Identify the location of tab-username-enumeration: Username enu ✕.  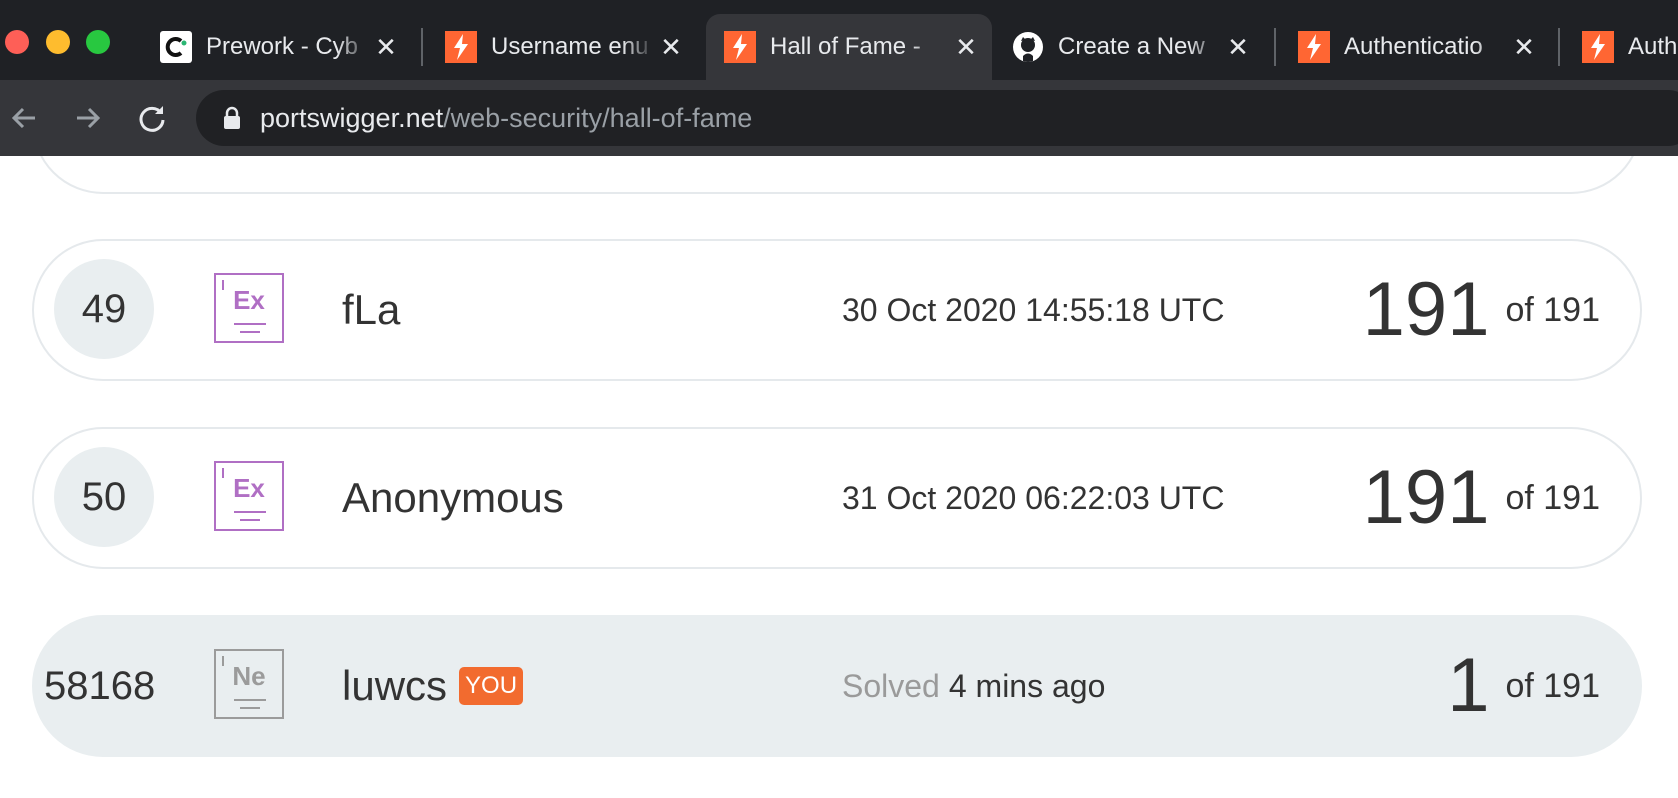
(562, 47).